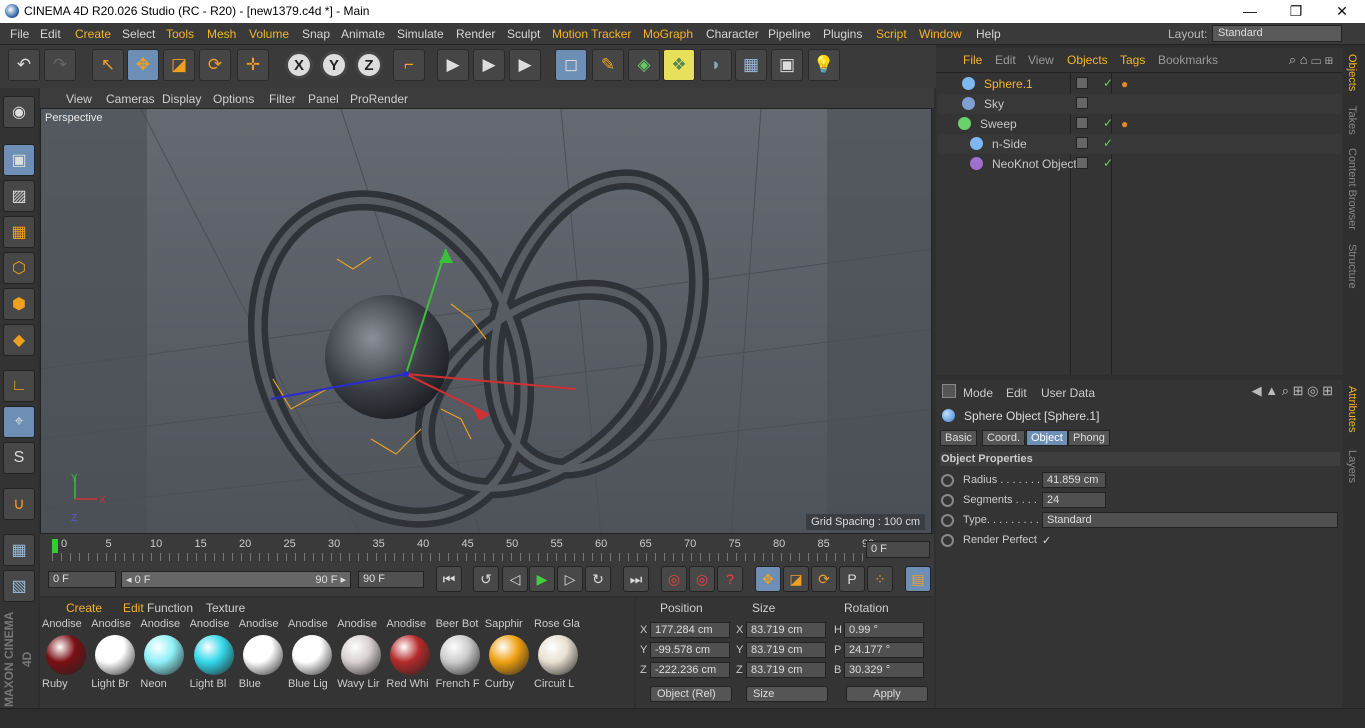 The height and width of the screenshot is (728, 1365). Describe the element at coordinates (674, 579) in the screenshot. I see `record-active-objects-button: ◎` at that location.